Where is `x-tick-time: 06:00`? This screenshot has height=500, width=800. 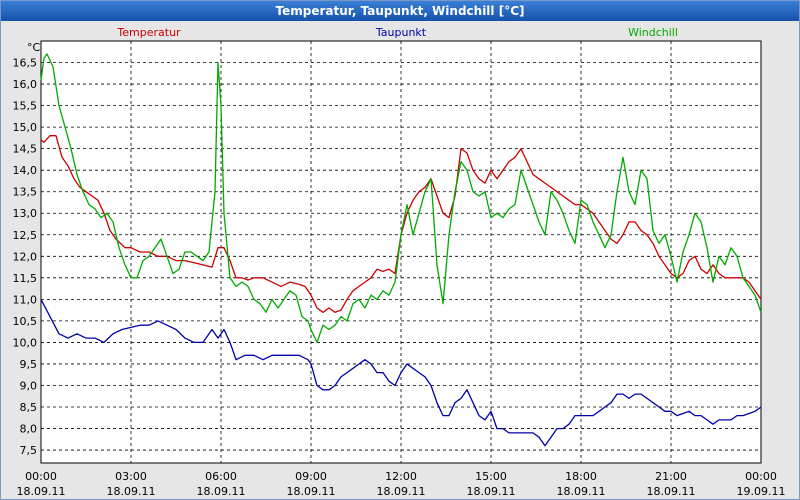
x-tick-time: 06:00 is located at coordinates (221, 476).